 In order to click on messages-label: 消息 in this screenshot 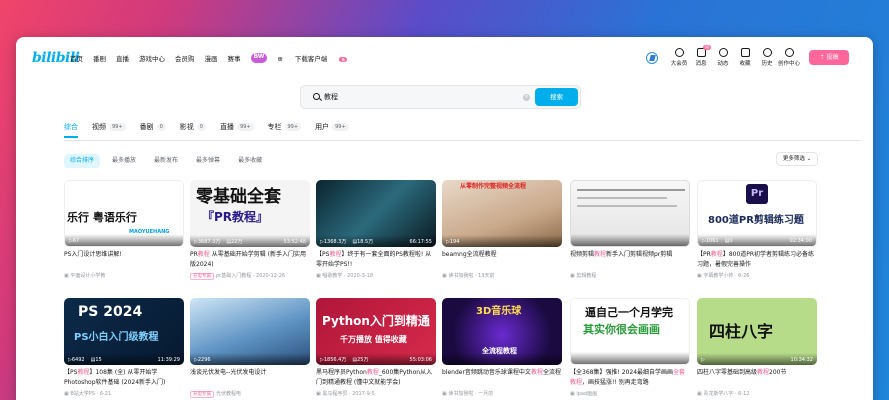, I will do `click(701, 64)`.